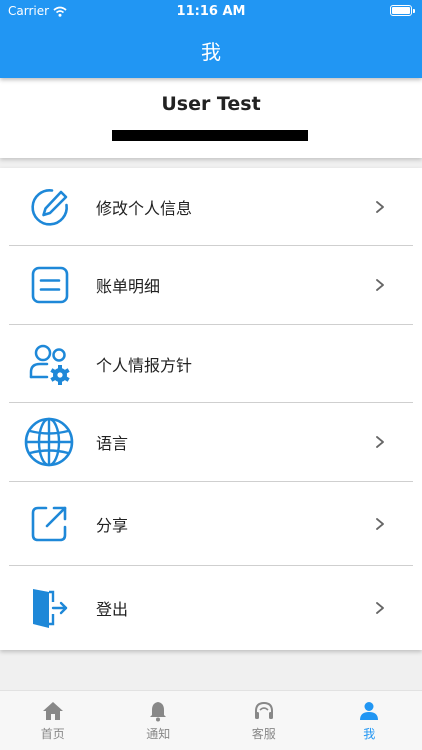 Image resolution: width=422 pixels, height=750 pixels. I want to click on headset-icon, so click(263, 710).